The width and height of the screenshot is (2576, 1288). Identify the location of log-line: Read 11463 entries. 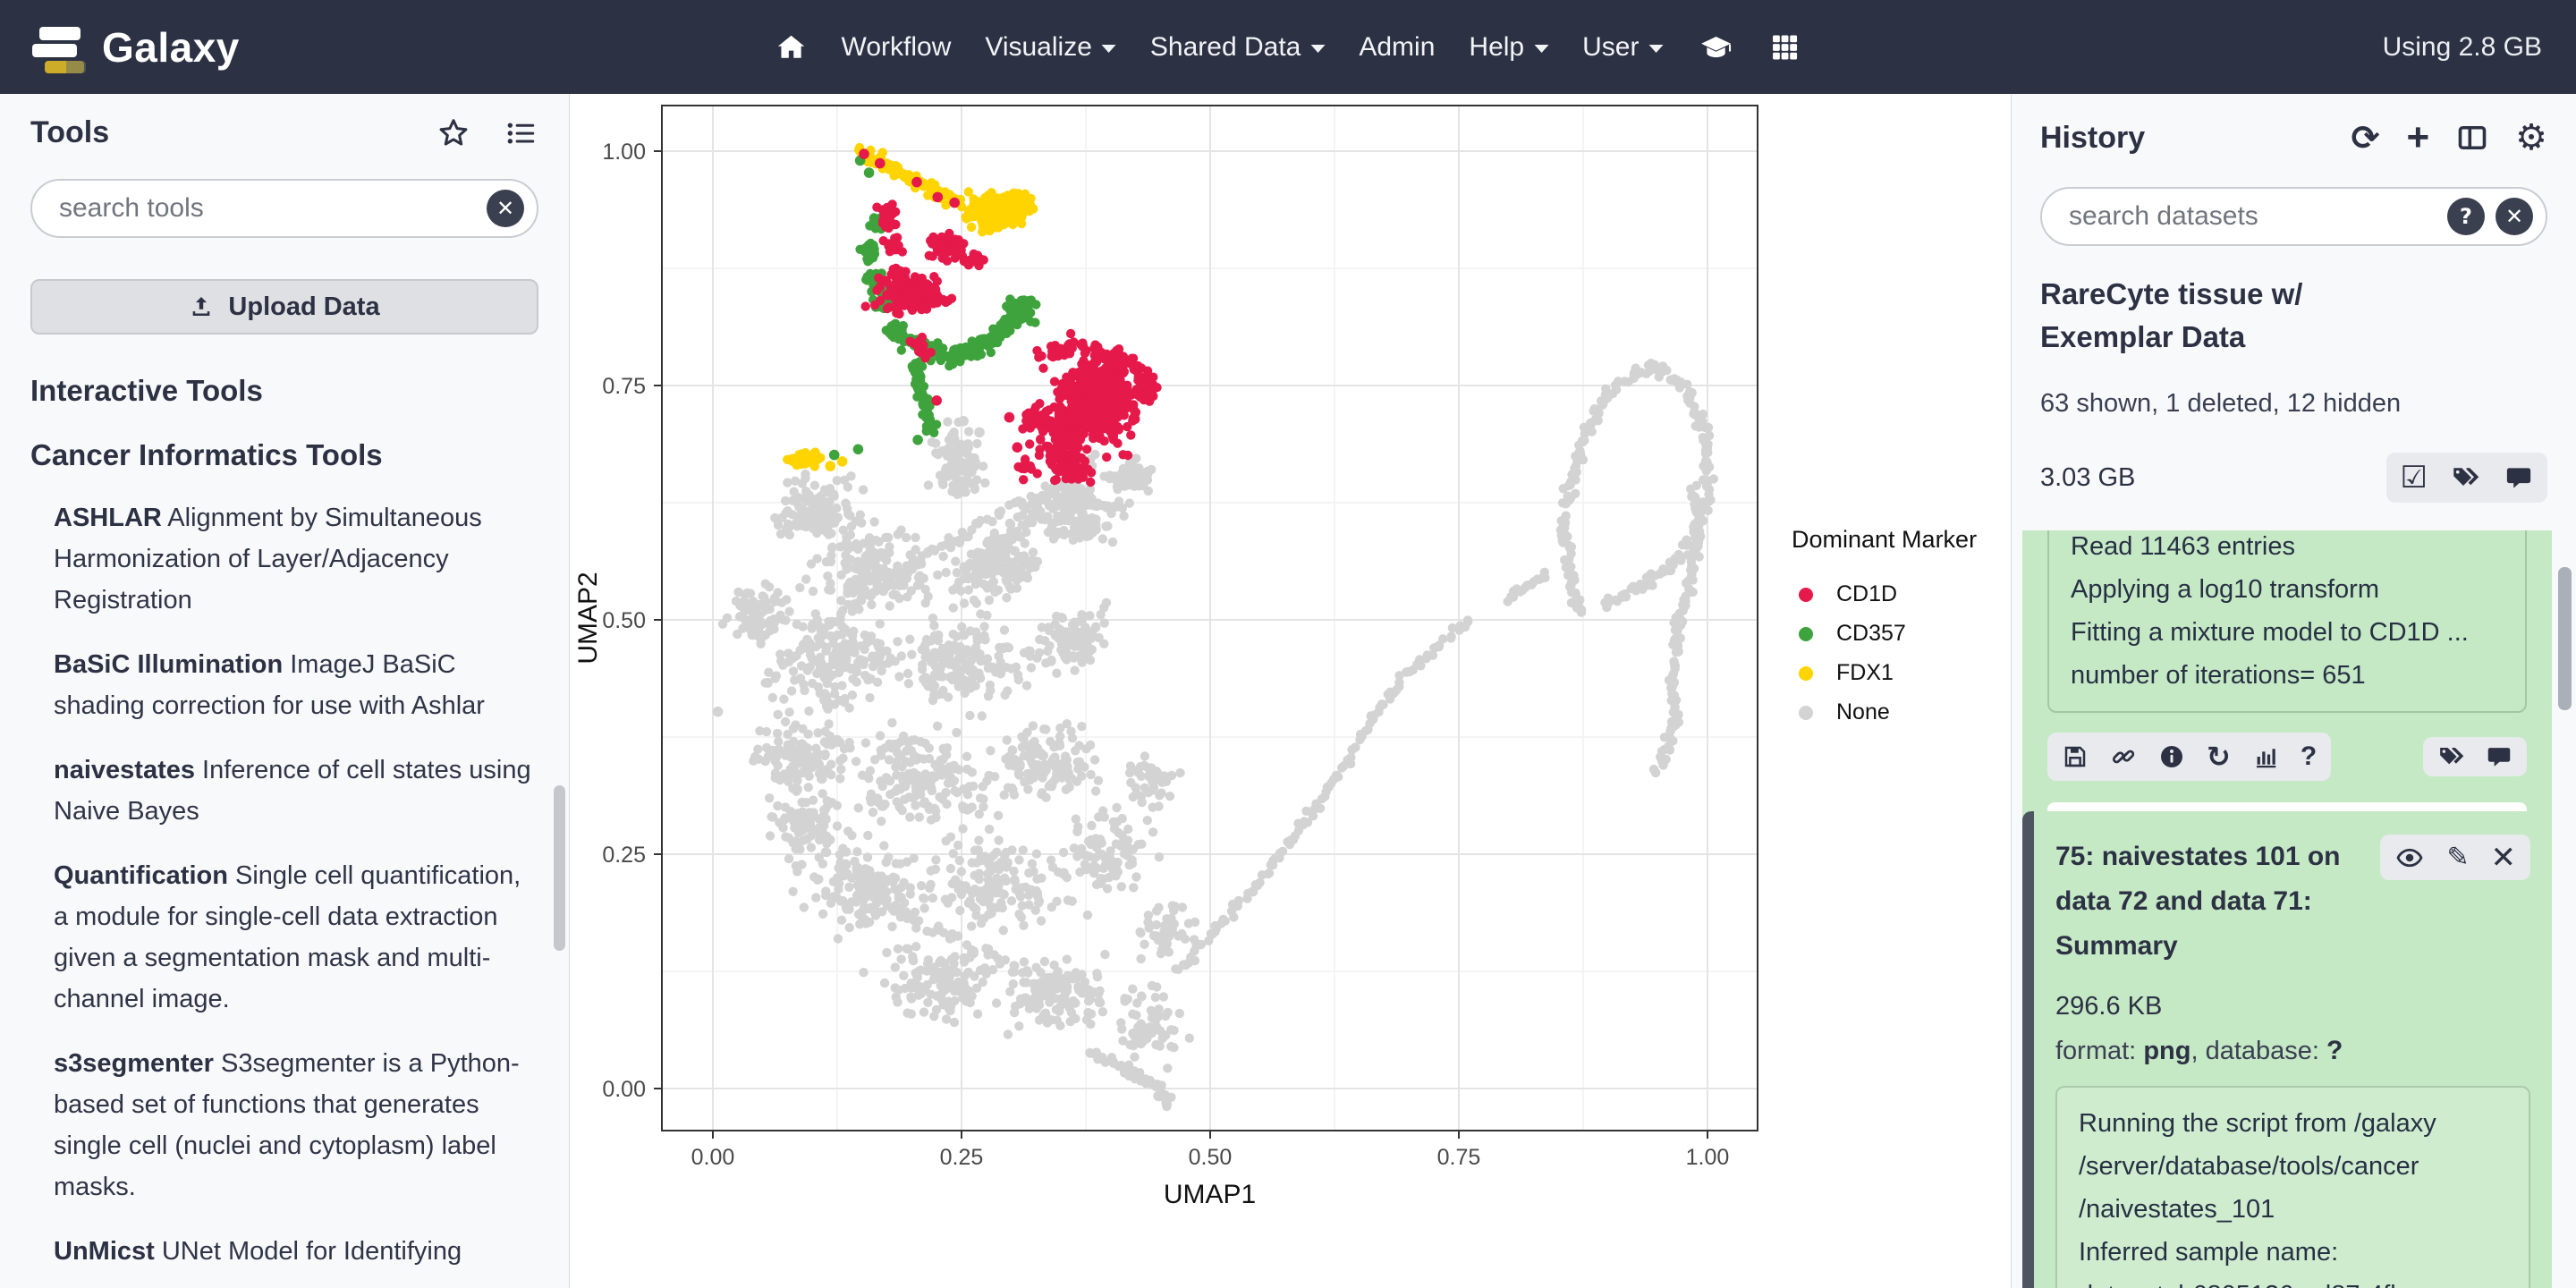
(2183, 546).